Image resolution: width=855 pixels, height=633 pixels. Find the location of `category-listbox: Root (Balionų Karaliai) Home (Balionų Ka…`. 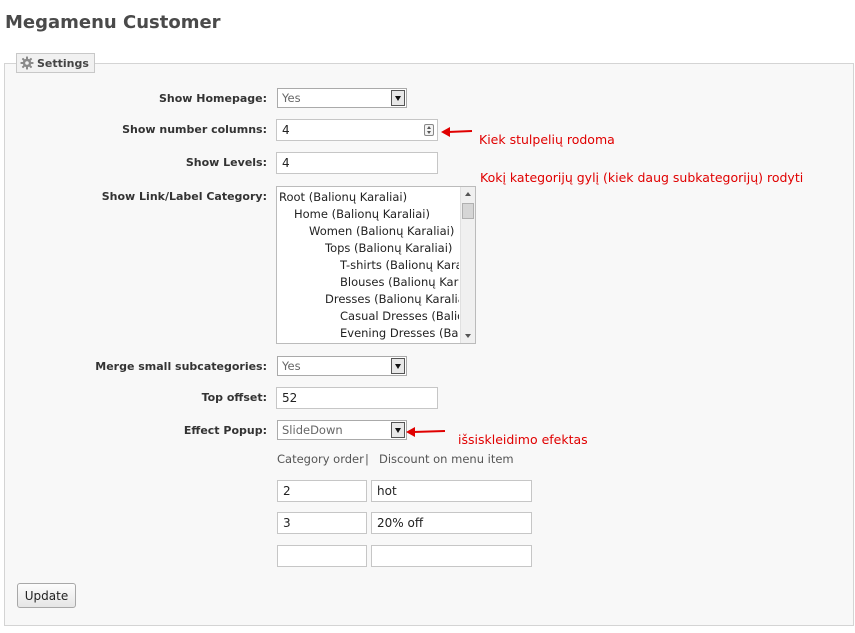

category-listbox: Root (Balionų Karaliai) Home (Balionų Ka… is located at coordinates (376, 265).